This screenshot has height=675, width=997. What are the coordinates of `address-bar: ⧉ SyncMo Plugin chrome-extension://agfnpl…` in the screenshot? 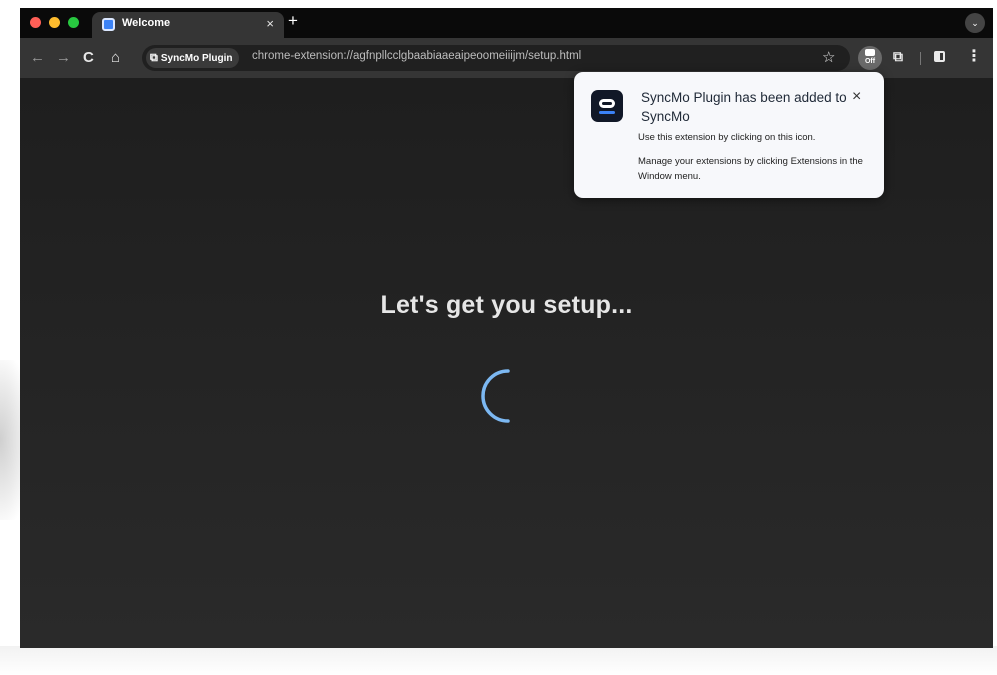 It's located at (496, 58).